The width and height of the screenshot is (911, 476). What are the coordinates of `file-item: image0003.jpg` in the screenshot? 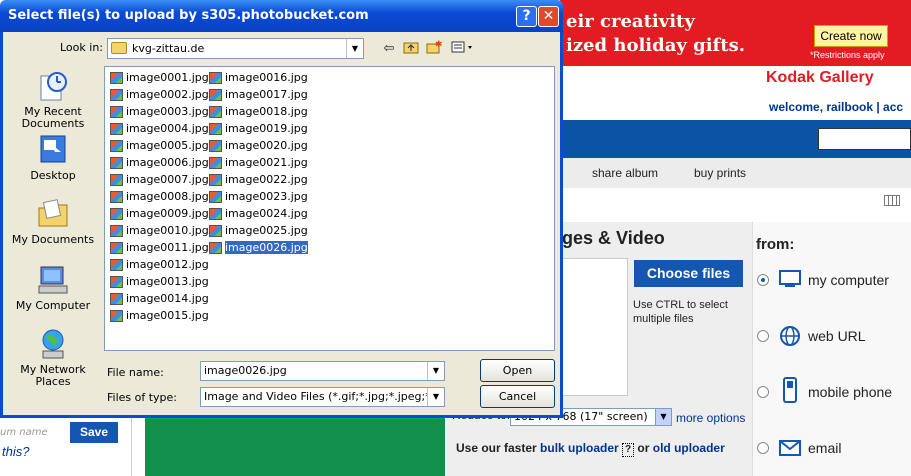 It's located at (159, 112).